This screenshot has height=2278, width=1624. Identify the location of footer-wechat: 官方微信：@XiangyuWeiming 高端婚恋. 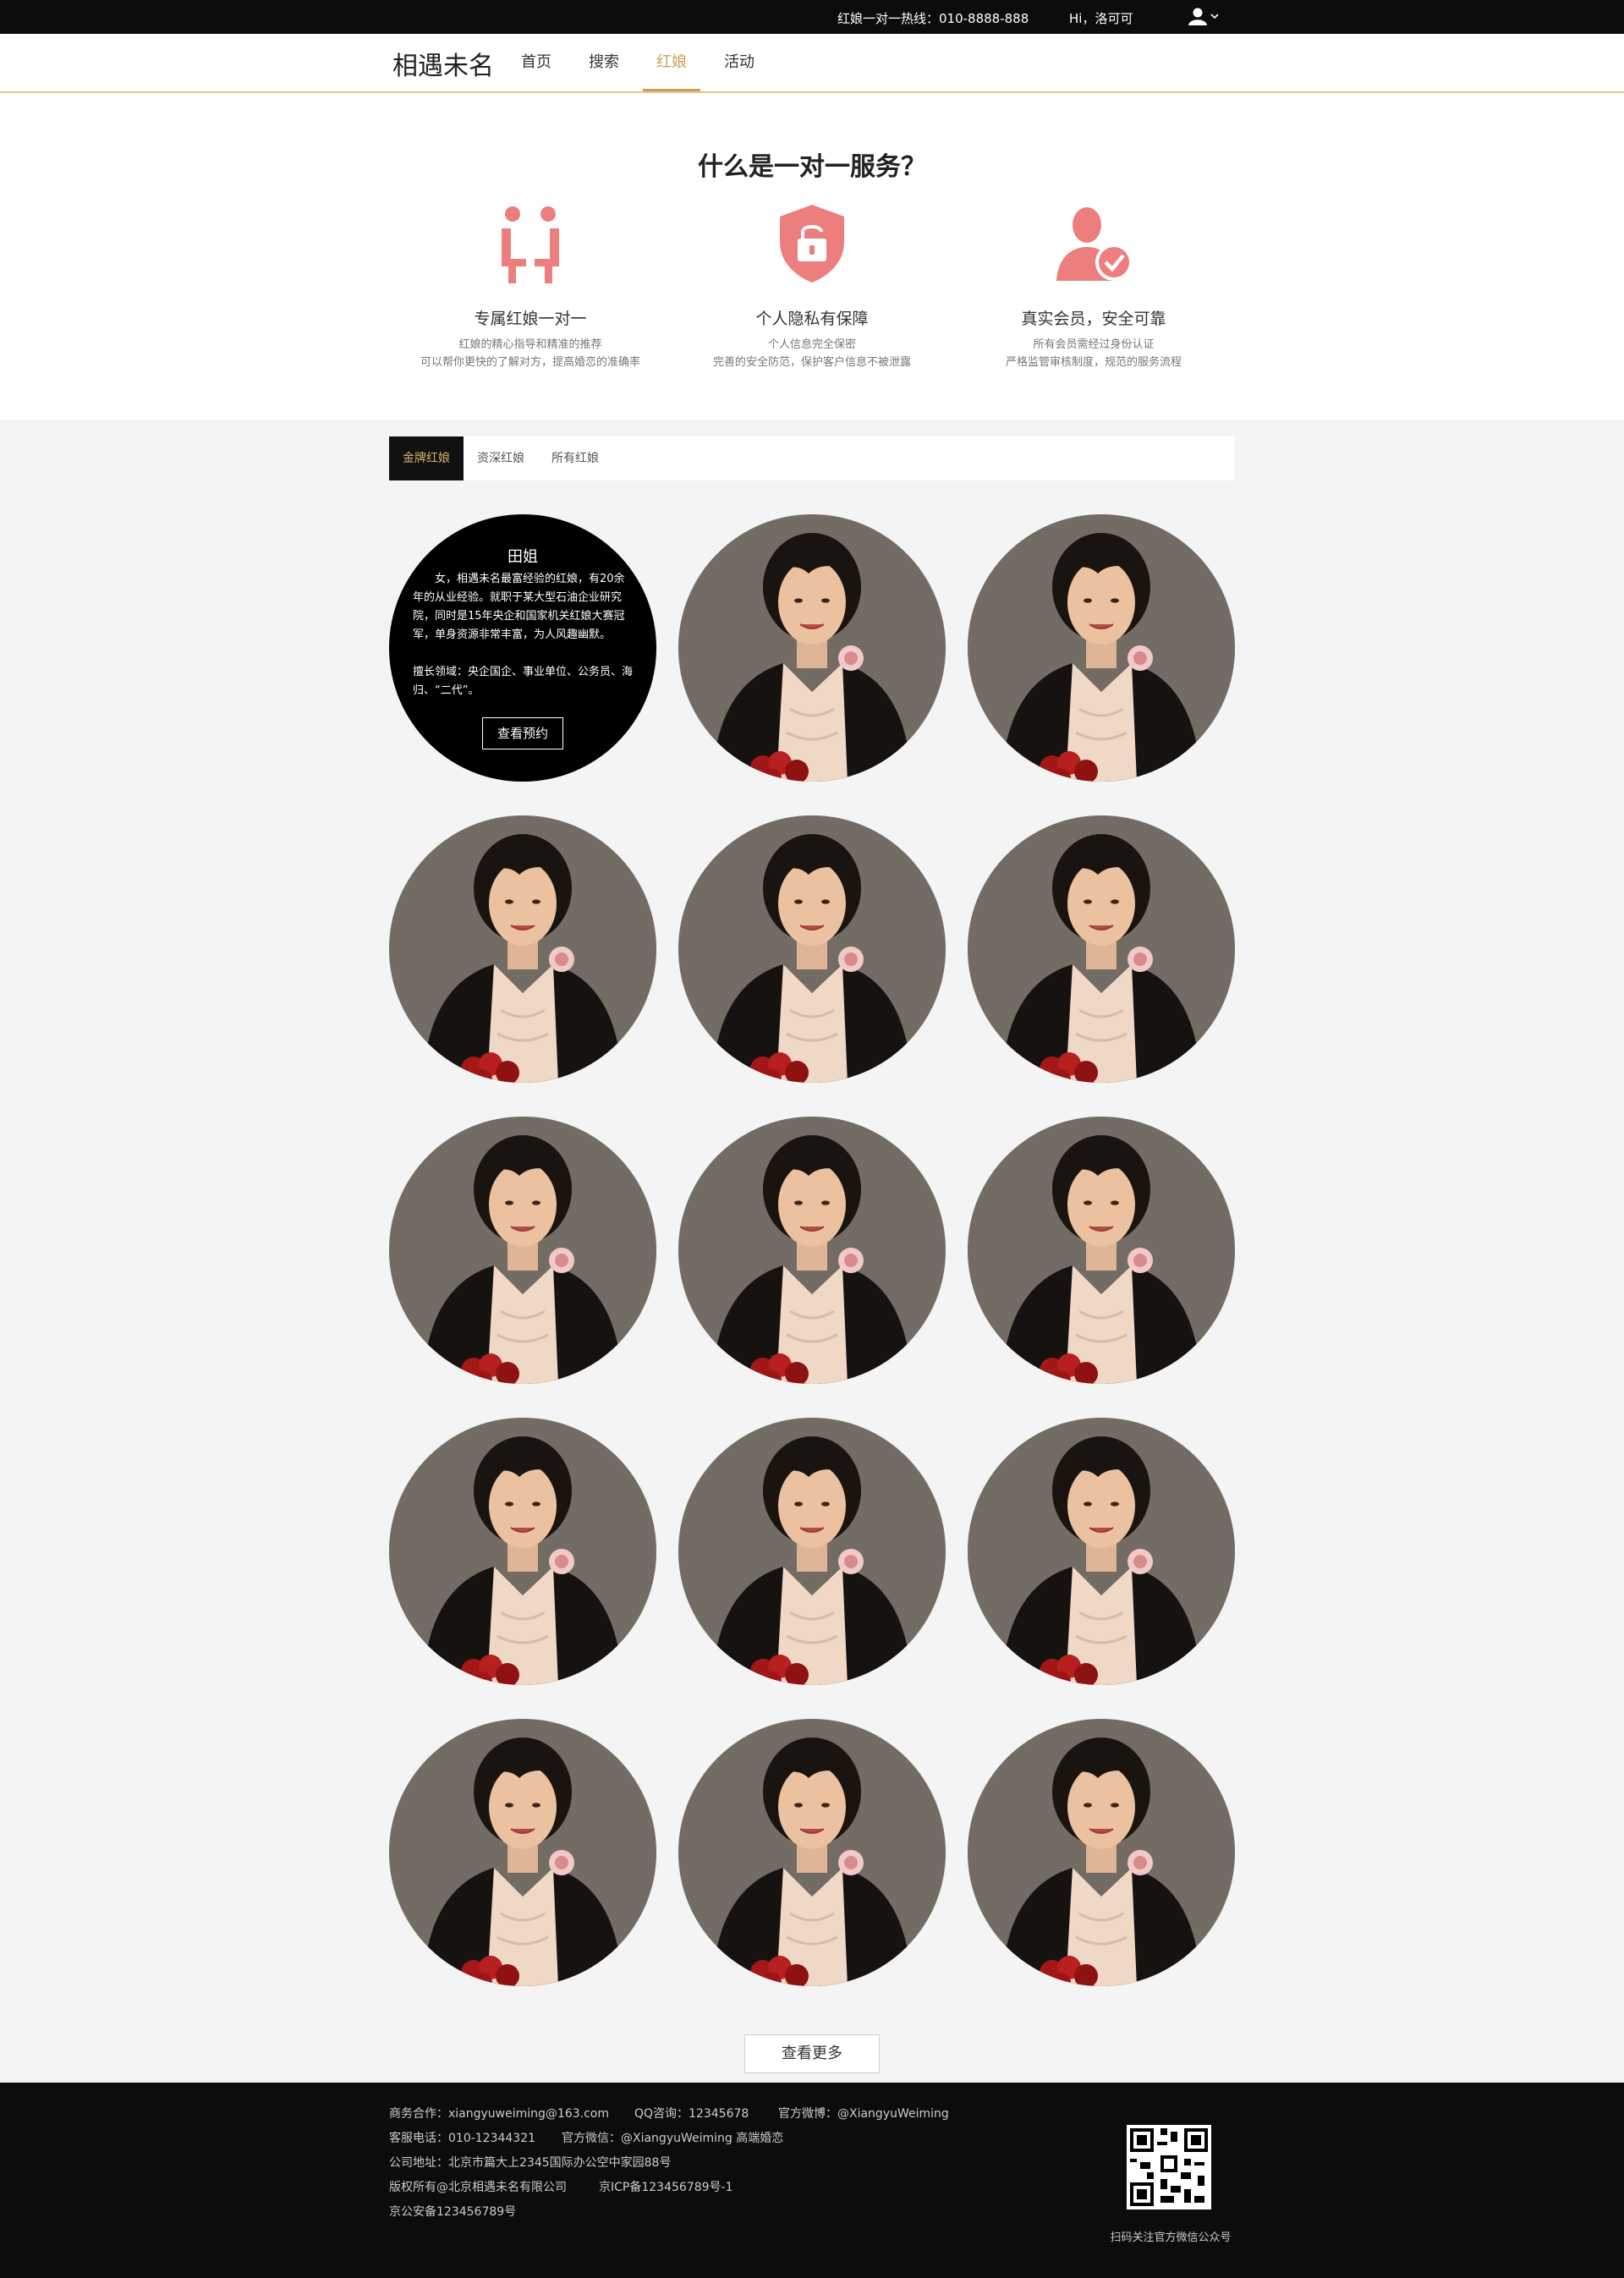
(673, 2139).